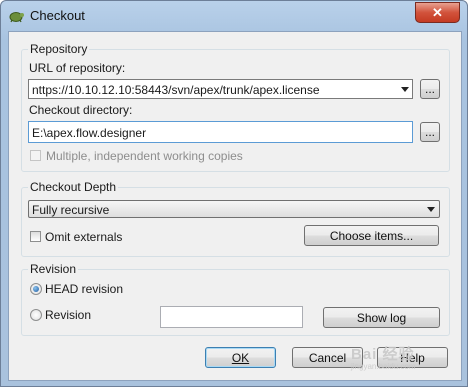 The image size is (468, 387). I want to click on head-revision-radio, so click(36, 289).